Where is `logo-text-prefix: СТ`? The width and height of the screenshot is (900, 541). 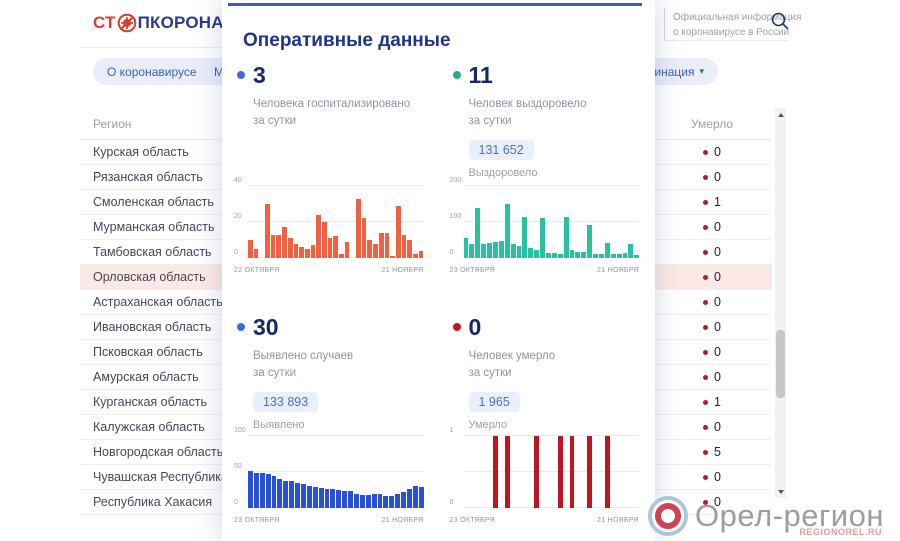 logo-text-prefix: СТ is located at coordinates (104, 22).